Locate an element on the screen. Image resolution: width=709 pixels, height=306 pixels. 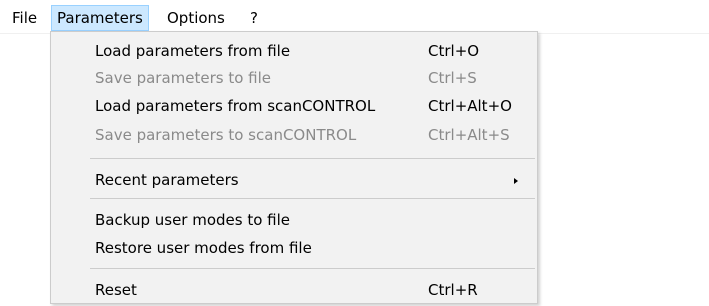
menu-item-label: Load parameters from scanCONTROL is located at coordinates (235, 106).